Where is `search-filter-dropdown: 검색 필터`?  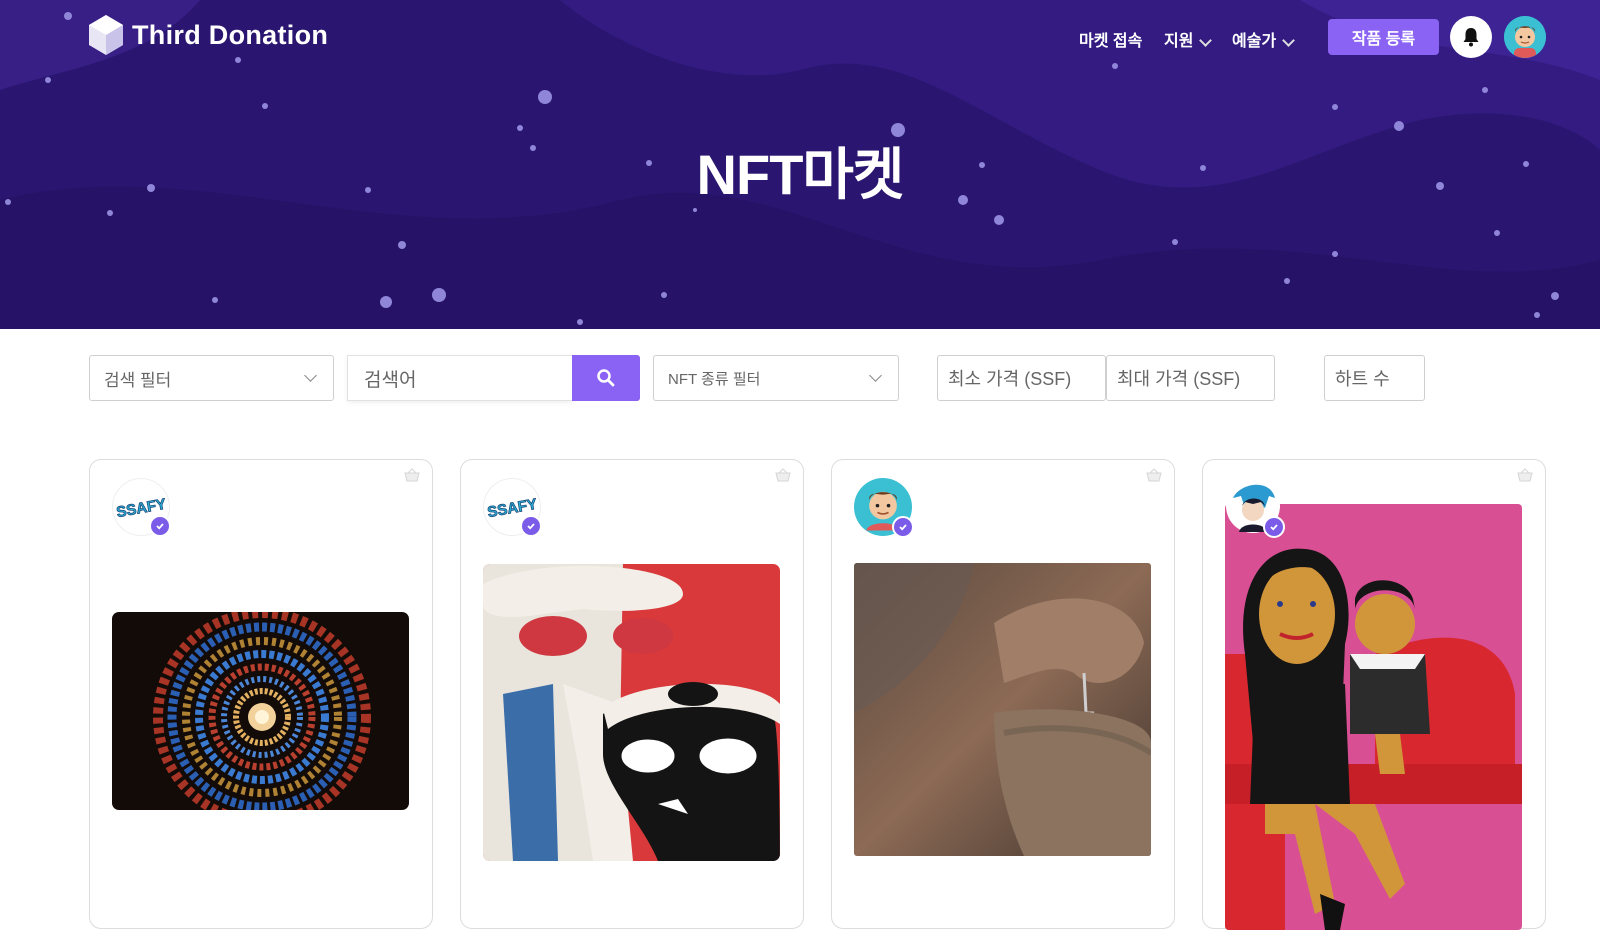
search-filter-dropdown: 검색 필터 is located at coordinates (211, 378).